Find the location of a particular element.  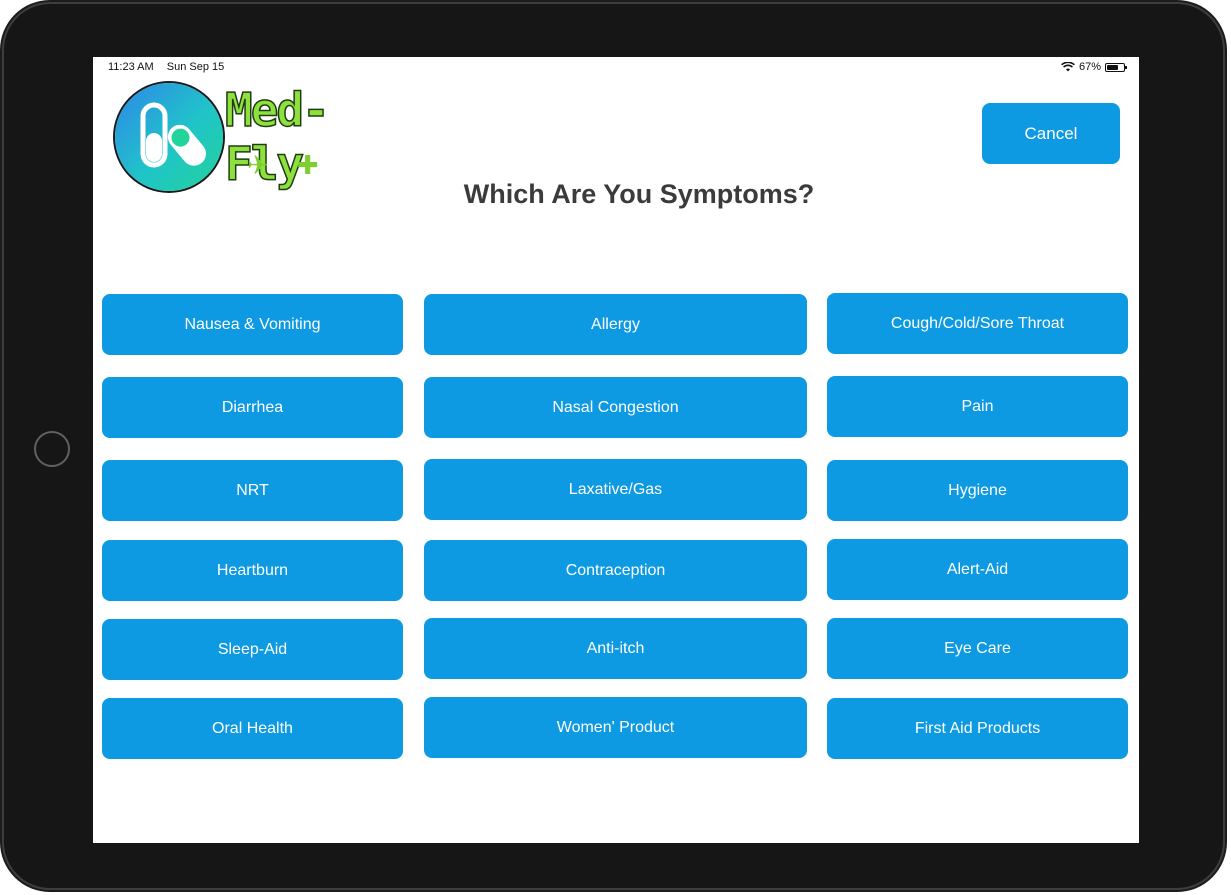

battery-icon is located at coordinates (1116, 67).